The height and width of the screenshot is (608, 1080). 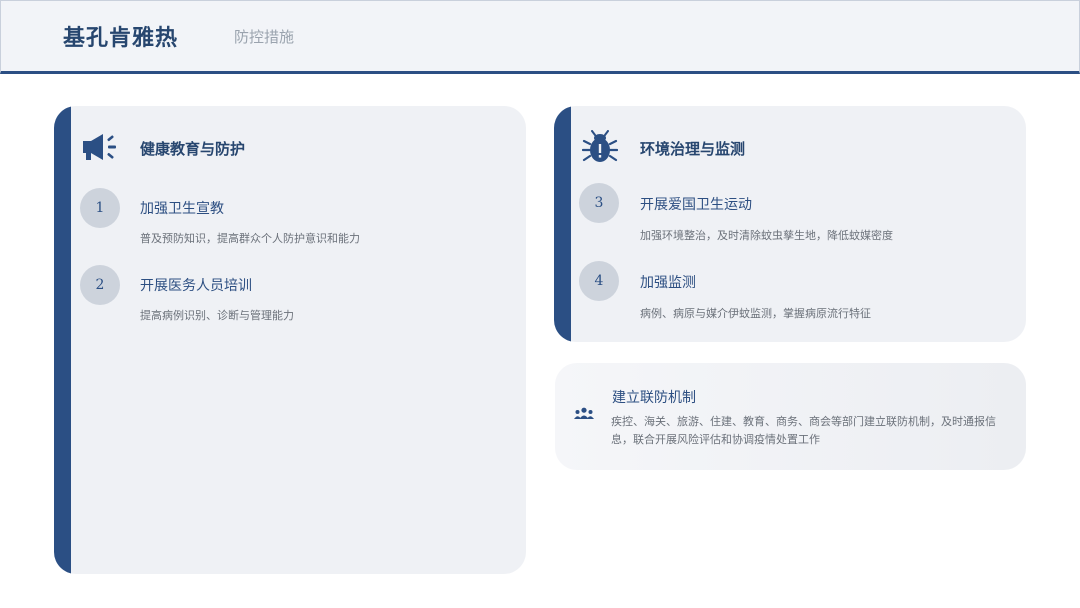 I want to click on item-description: 加强环境整治，及时清除蚊虫孳生地，降低蚊媒密度, so click(x=766, y=235).